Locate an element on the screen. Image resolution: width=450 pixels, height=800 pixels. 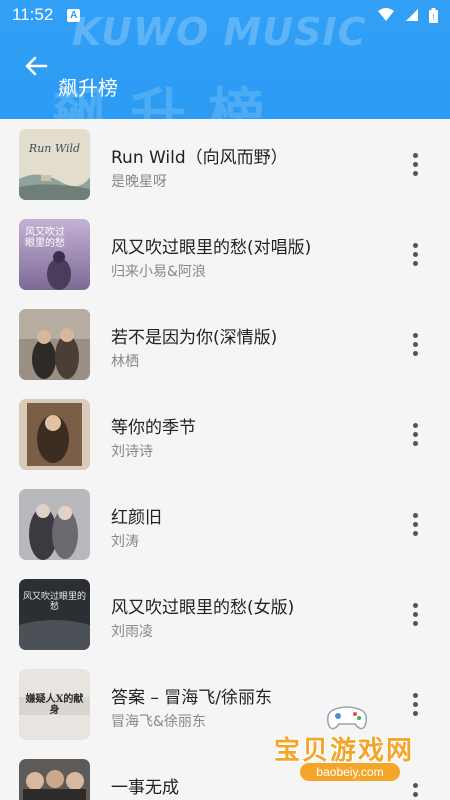
song-row: 嫌疑人X的献身 答案 – 冒海飞/徐丽东 冒海飞&徐丽东 is located at coordinates (225, 704).